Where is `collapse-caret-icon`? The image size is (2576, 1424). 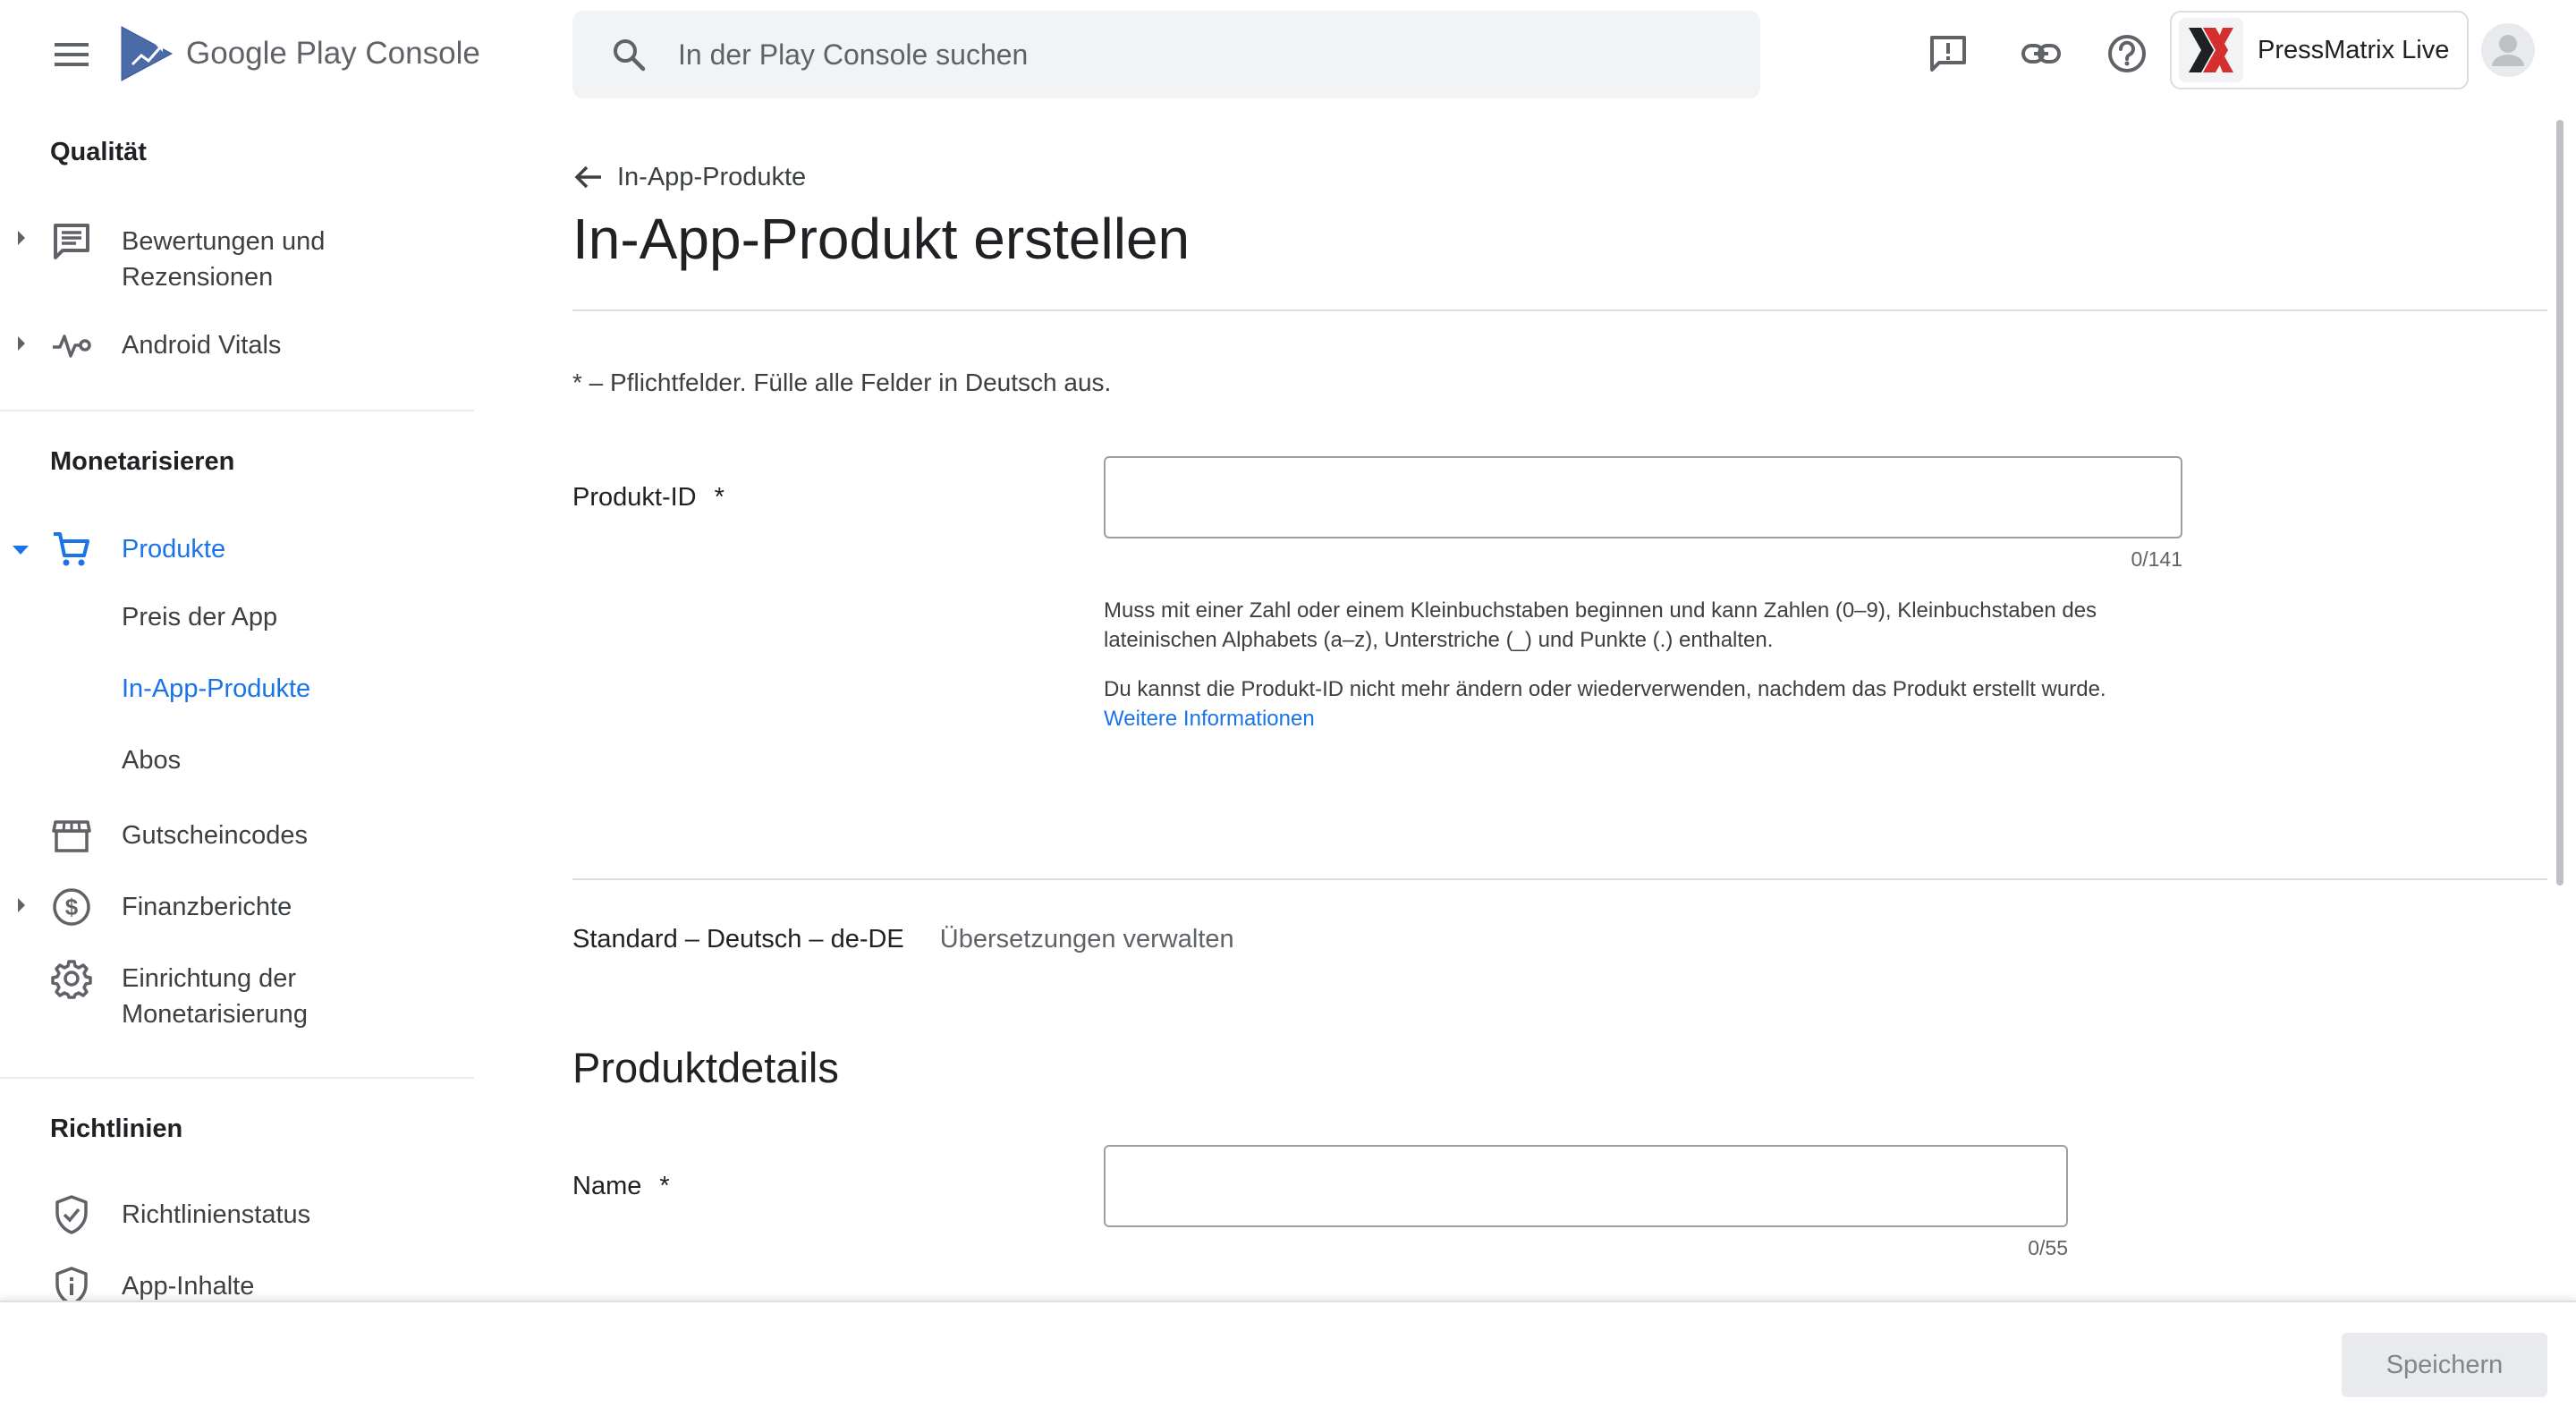
collapse-caret-icon is located at coordinates (20, 550).